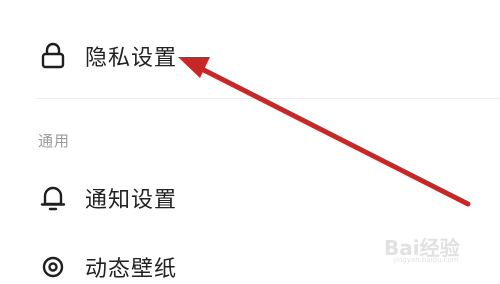 The height and width of the screenshot is (284, 500). Describe the element at coordinates (131, 58) in the screenshot. I see `settings-item-label: 隐私设置` at that location.